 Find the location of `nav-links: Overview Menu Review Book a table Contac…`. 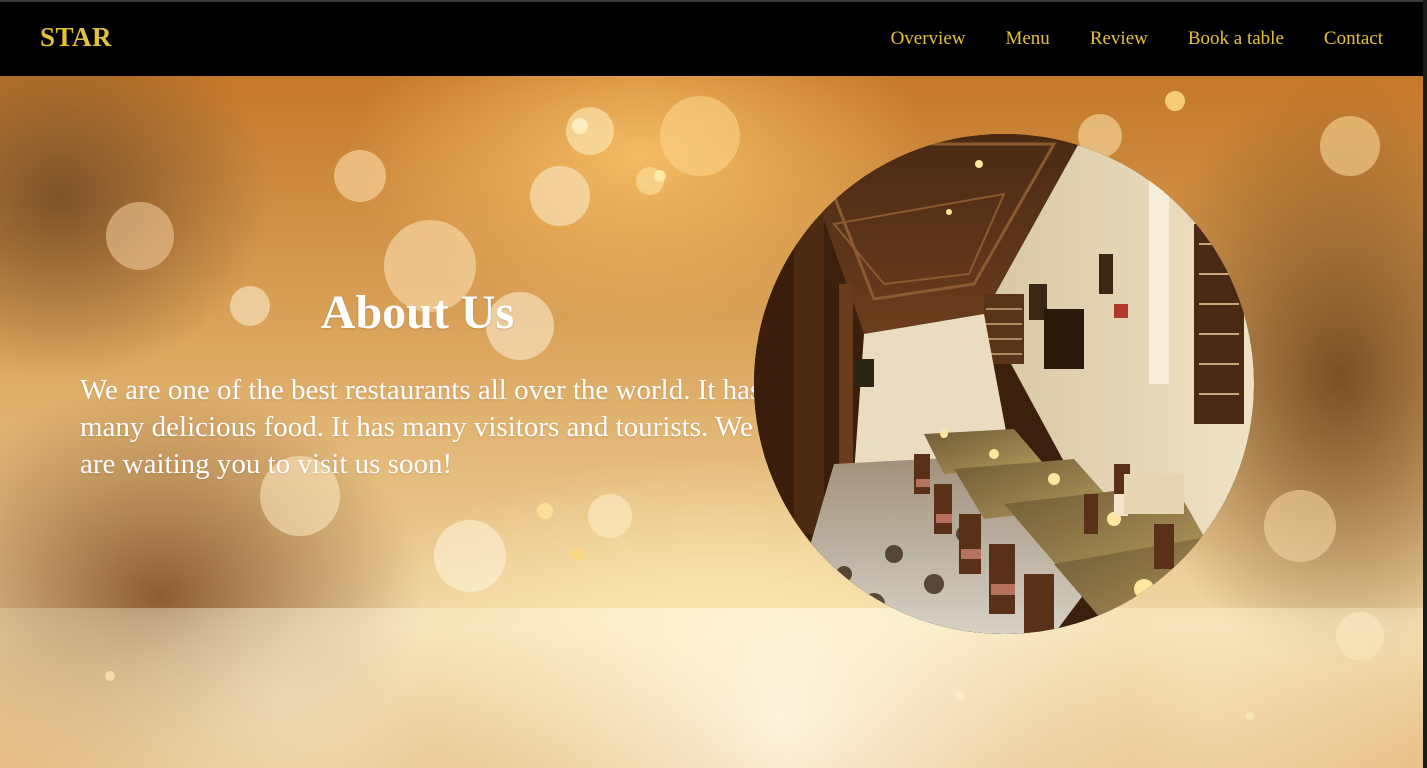

nav-links: Overview Menu Review Book a table Contac… is located at coordinates (1137, 39).